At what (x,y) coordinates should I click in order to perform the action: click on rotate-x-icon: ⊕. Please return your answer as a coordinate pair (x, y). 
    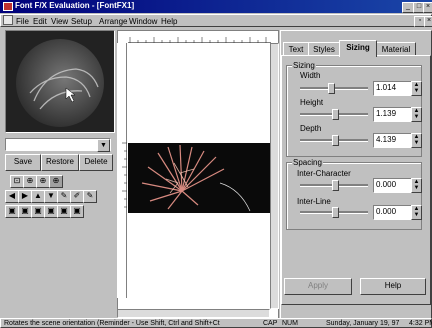
    Looking at the image, I should click on (30, 181).